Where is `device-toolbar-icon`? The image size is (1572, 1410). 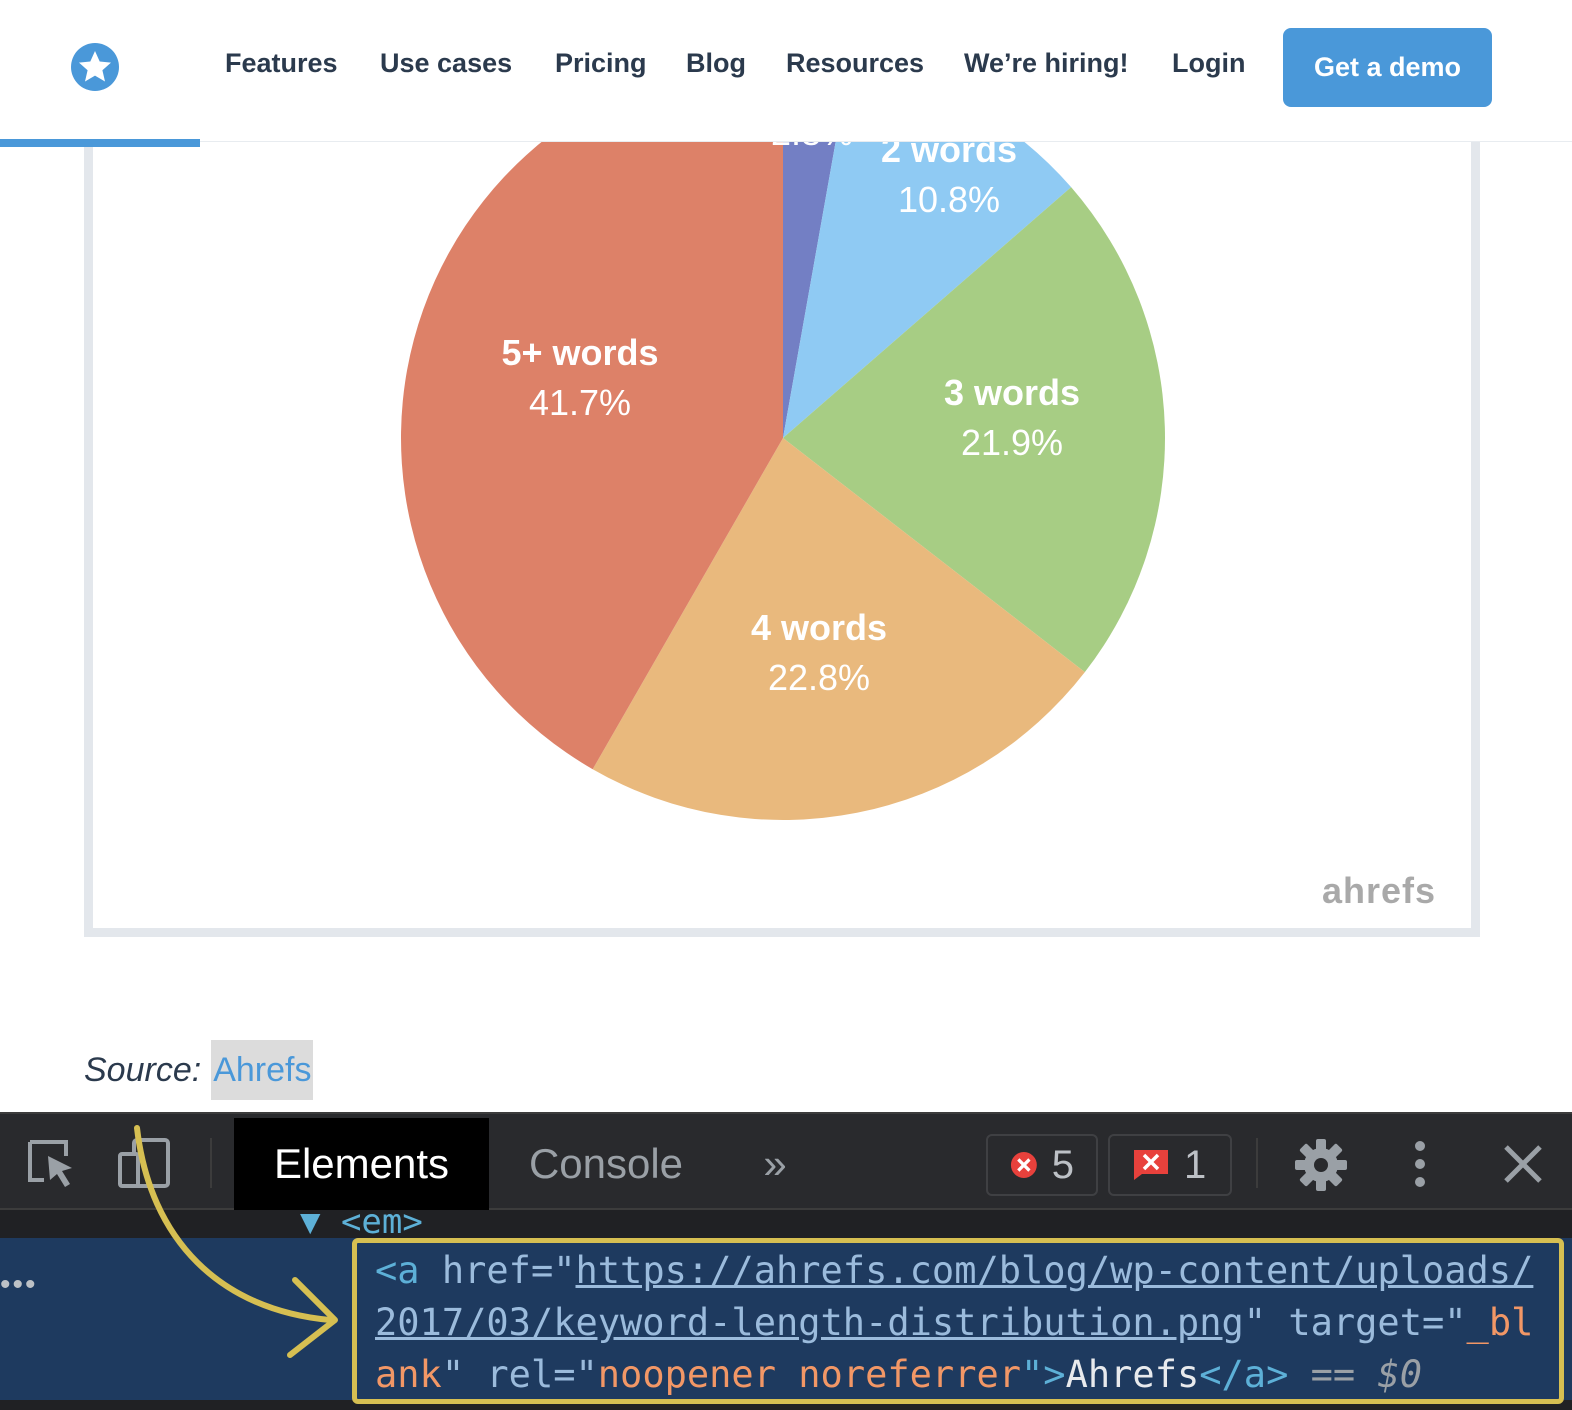
device-toolbar-icon is located at coordinates (144, 1164).